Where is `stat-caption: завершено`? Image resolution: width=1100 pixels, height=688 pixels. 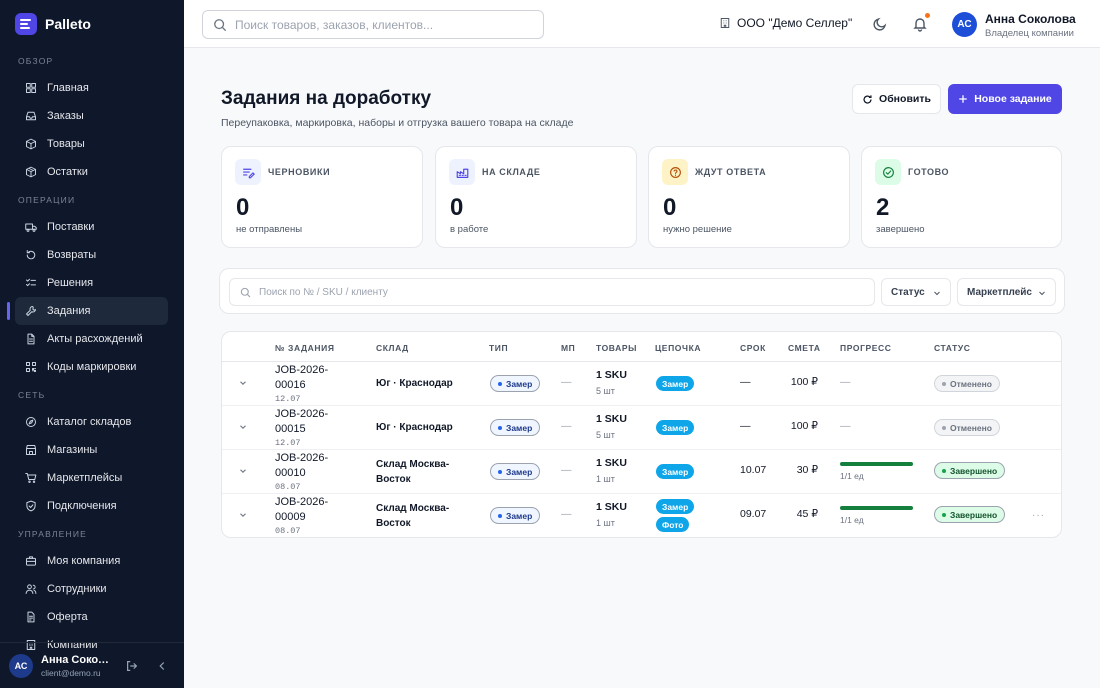
stat-caption: завершено is located at coordinates (900, 229).